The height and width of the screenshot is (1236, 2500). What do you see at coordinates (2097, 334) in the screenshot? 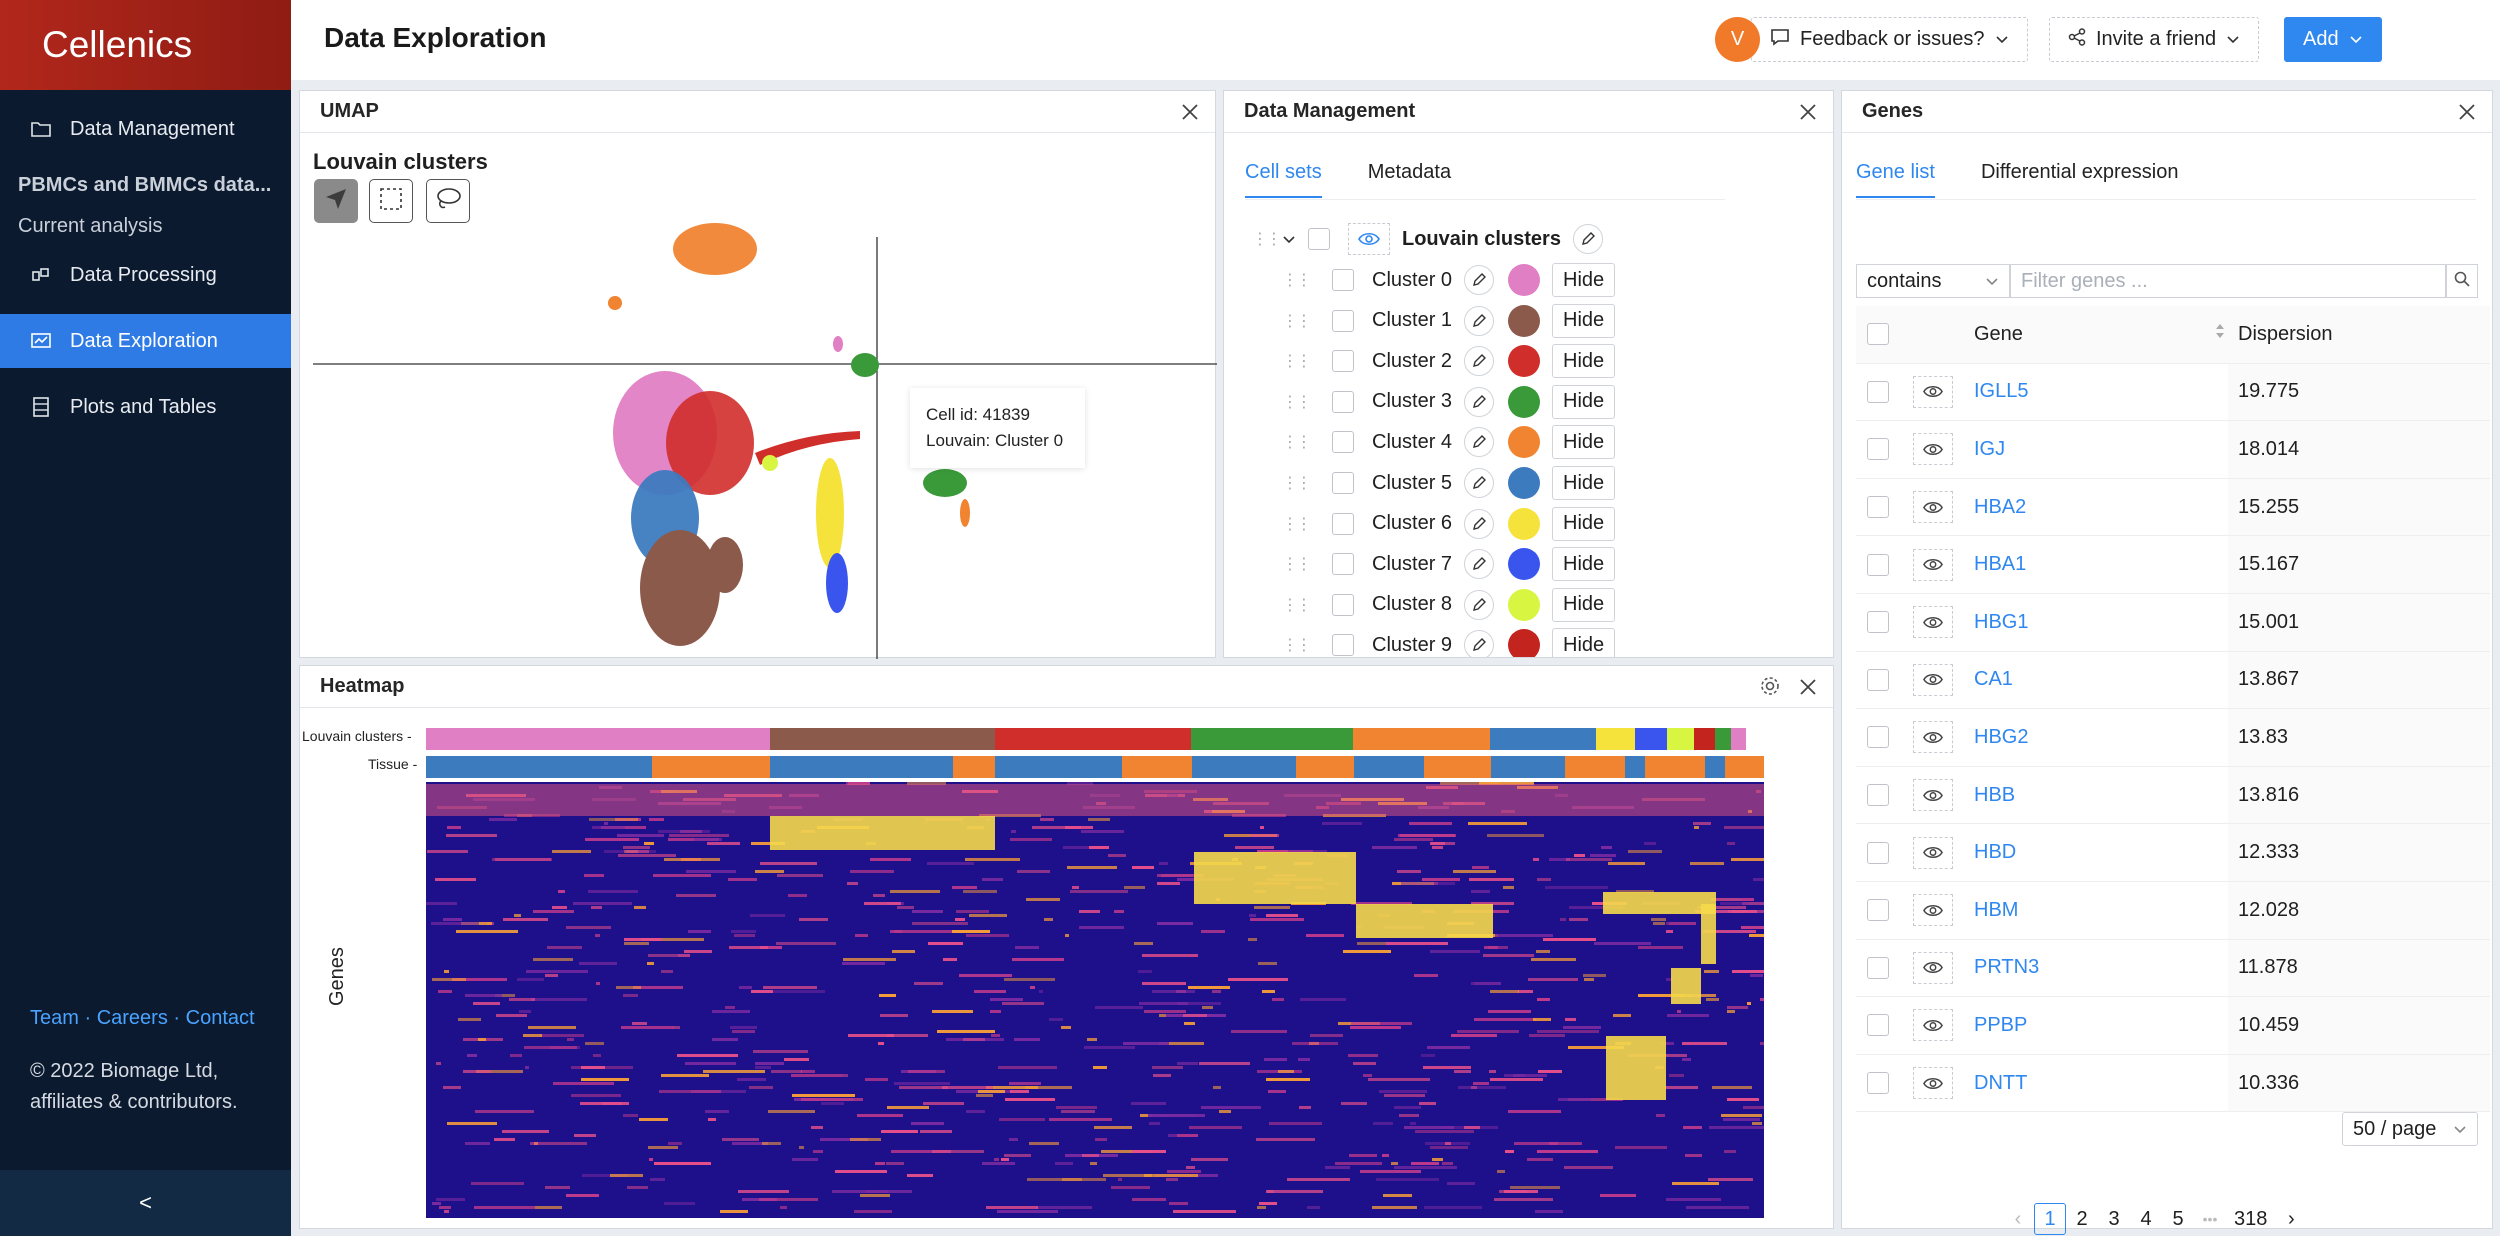
I see `gene-column-header: Gene` at bounding box center [2097, 334].